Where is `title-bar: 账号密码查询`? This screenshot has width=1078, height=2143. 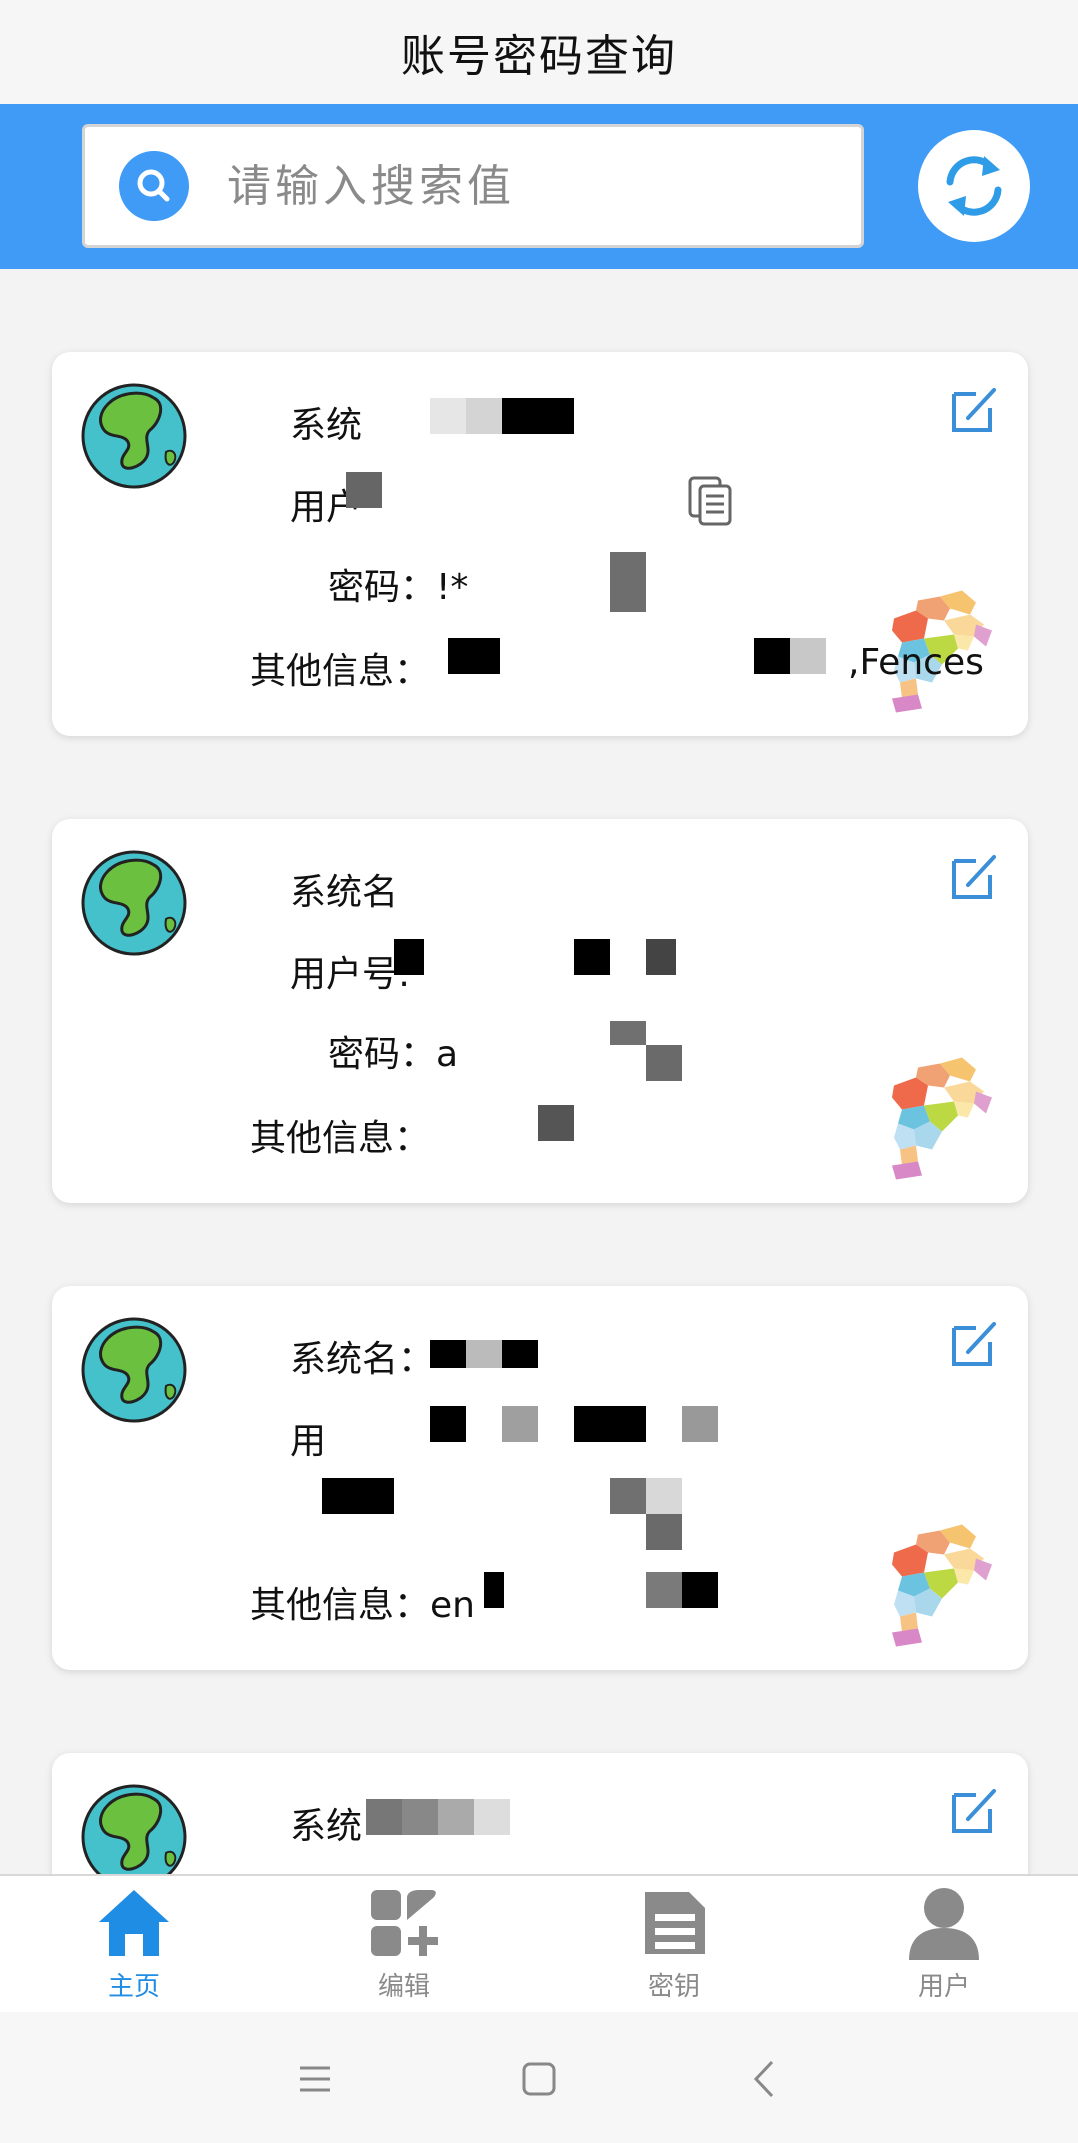 title-bar: 账号密码查询 is located at coordinates (539, 52).